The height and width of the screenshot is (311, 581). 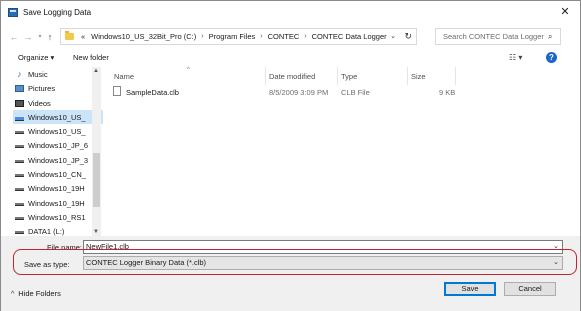 What do you see at coordinates (292, 76) in the screenshot?
I see `column-header-date: Date modified` at bounding box center [292, 76].